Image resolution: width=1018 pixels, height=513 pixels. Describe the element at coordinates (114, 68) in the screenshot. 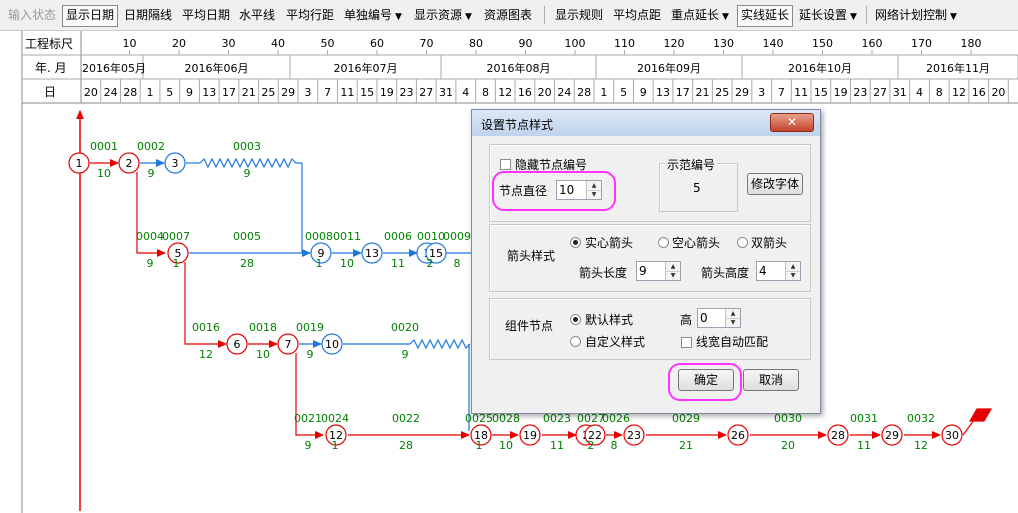

I see `month-label: 2016年05月` at that location.